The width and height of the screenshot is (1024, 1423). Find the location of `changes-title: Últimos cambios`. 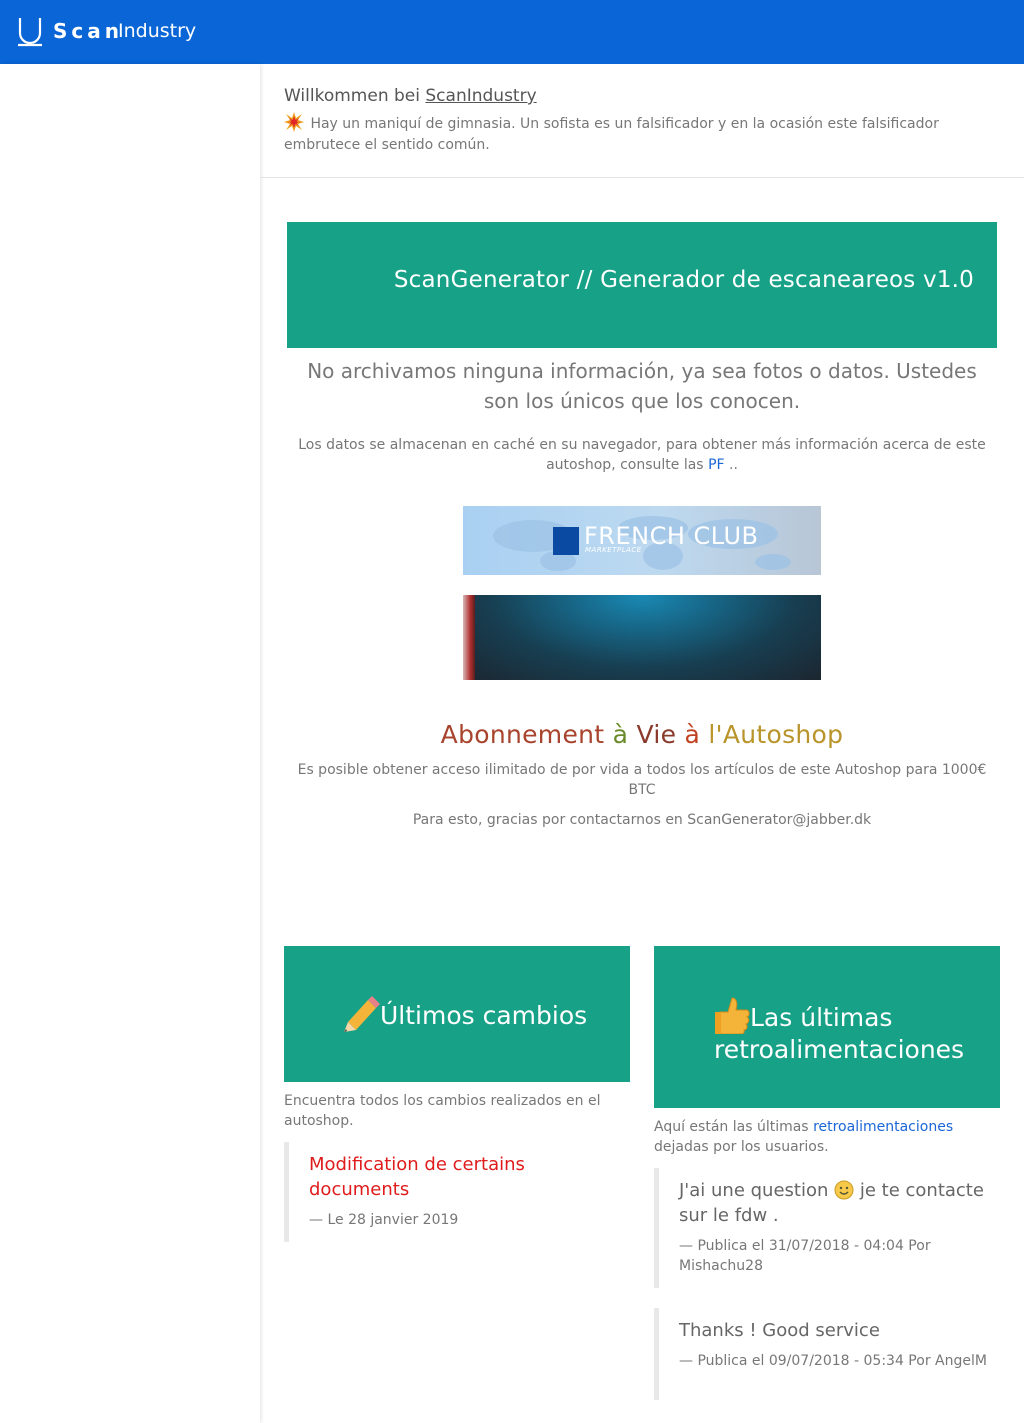

changes-title: Últimos cambios is located at coordinates (484, 1015).